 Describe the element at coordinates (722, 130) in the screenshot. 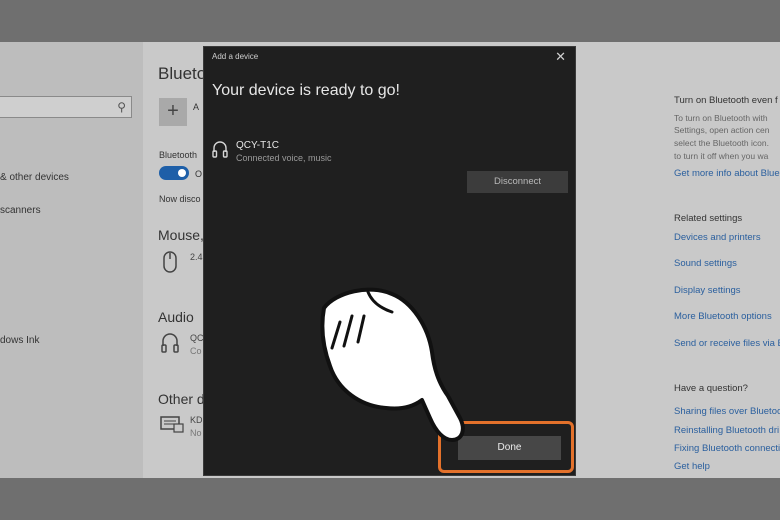

I see `tip-line-2: Settings, open action cen` at that location.